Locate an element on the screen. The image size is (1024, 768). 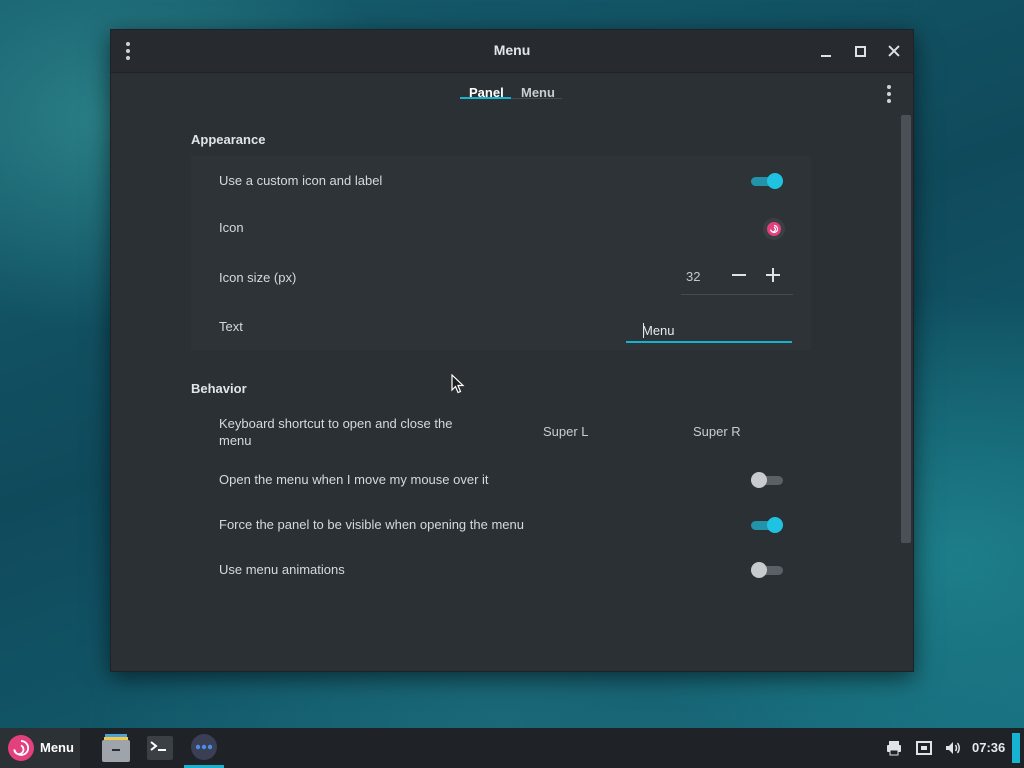
taskbar: Menu 07:36 is located at coordinates (512, 748).